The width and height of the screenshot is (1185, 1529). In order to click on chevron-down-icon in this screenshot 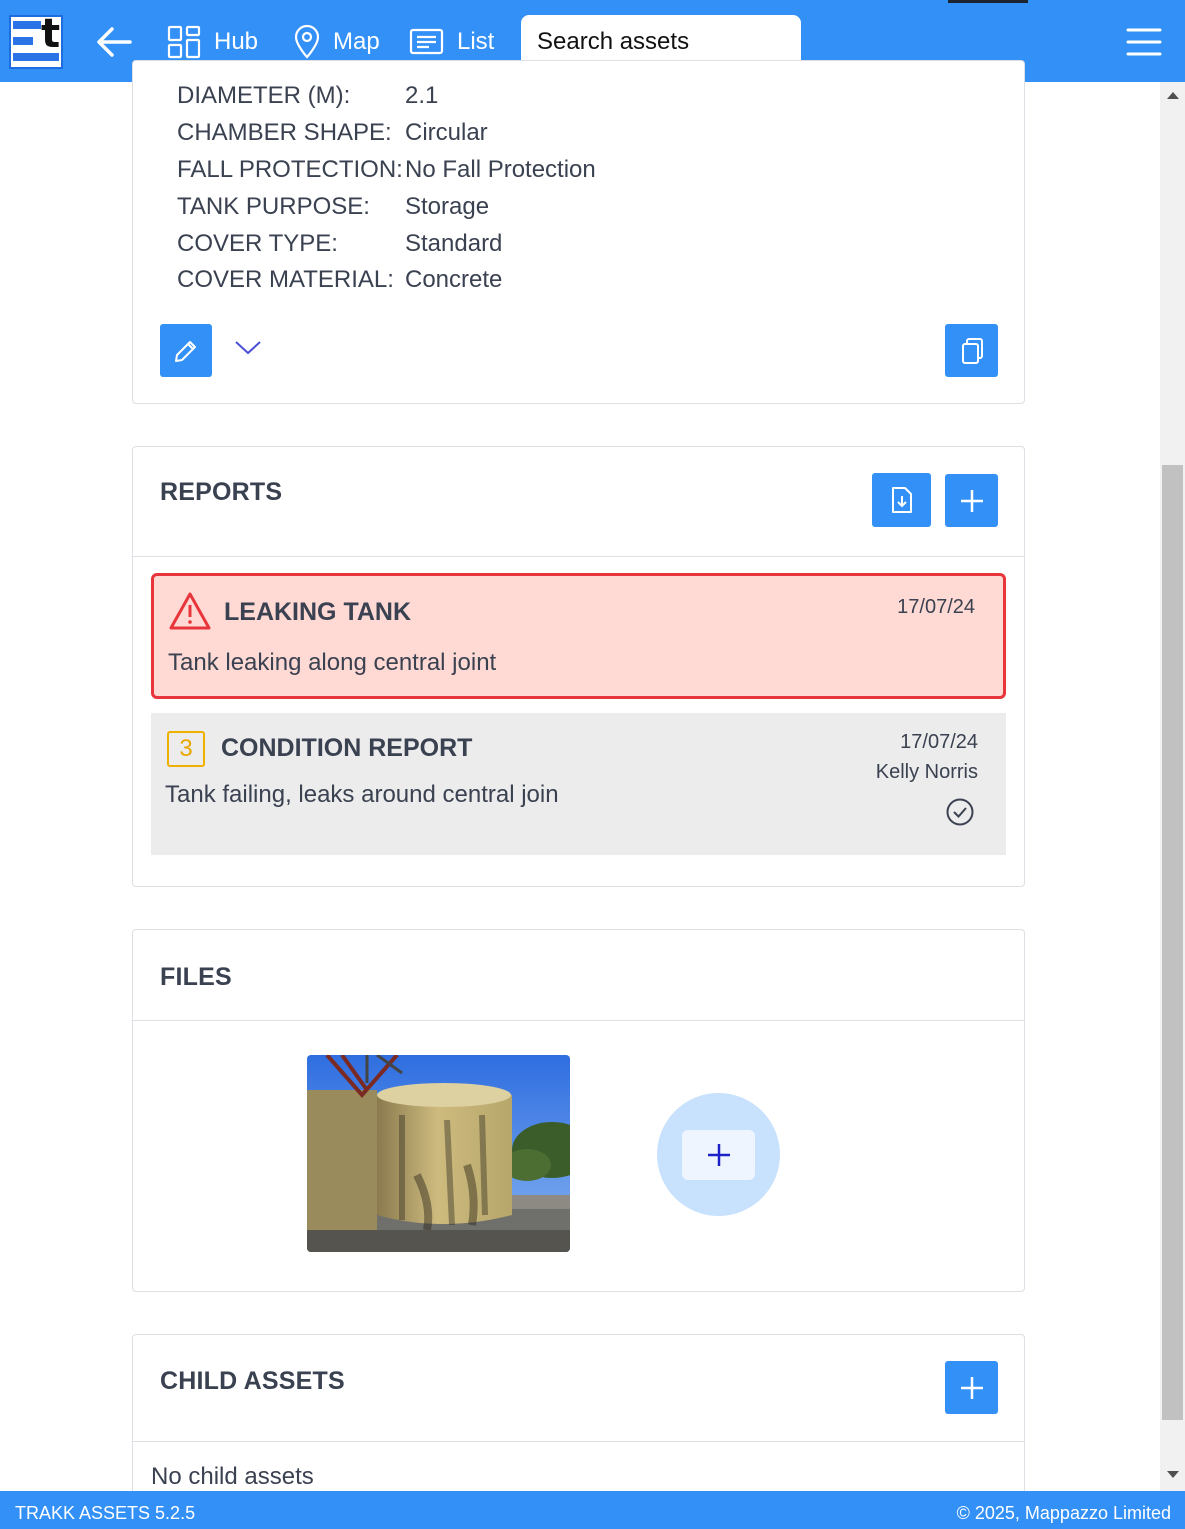, I will do `click(248, 348)`.